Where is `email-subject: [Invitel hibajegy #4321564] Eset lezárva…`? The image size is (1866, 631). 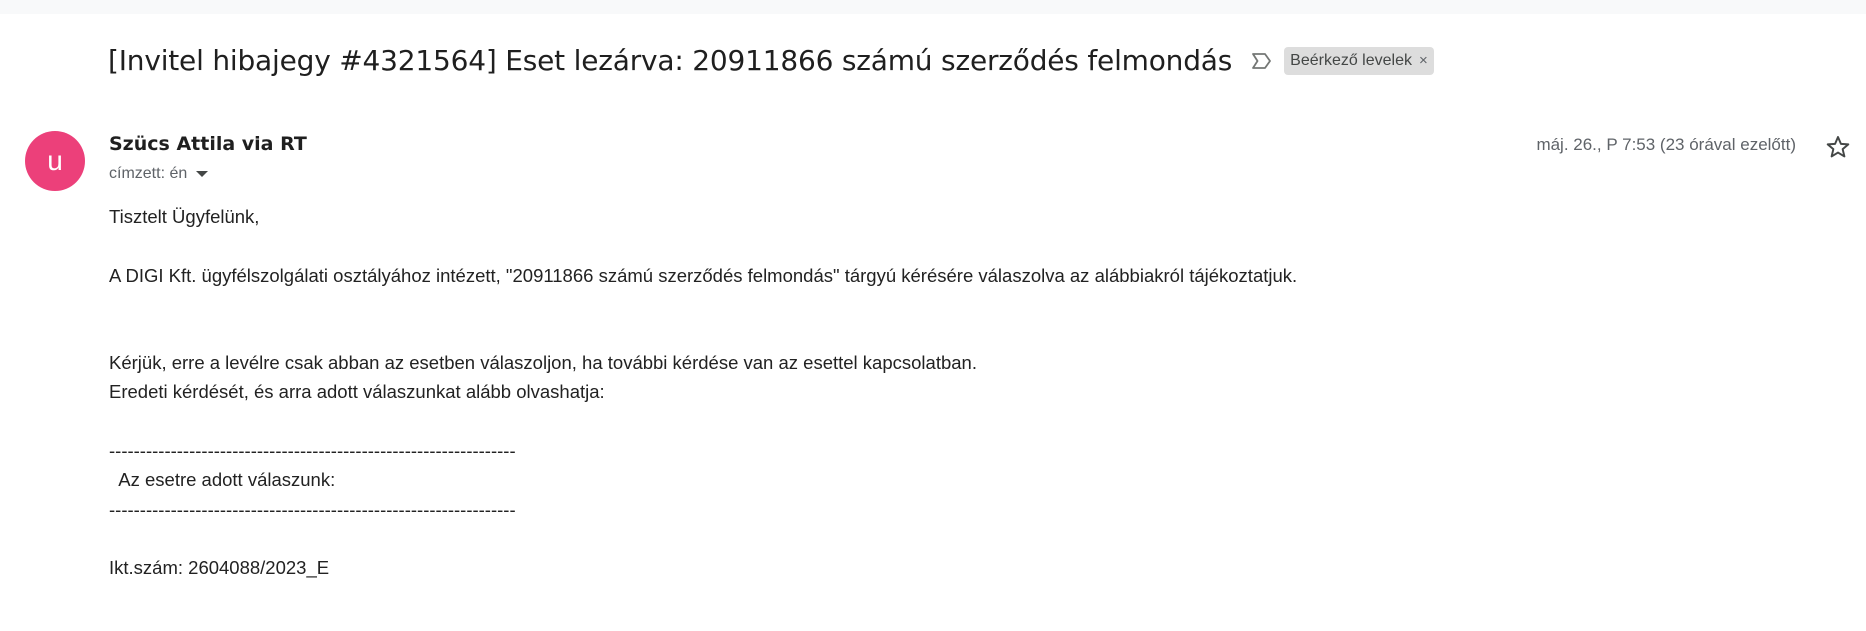
email-subject: [Invitel hibajegy #4321564] Eset lezárva… is located at coordinates (670, 60).